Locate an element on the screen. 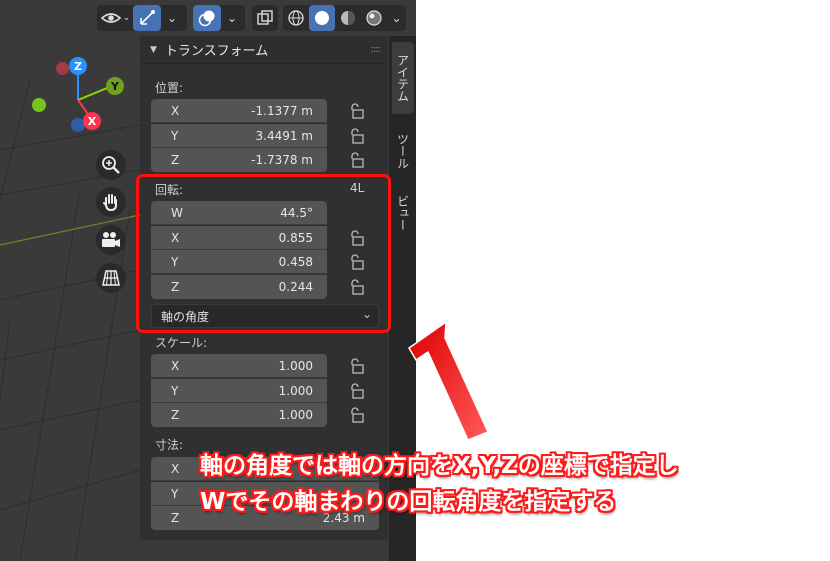  panel-header: ▼ トランスフォーム :::: is located at coordinates (264, 50).